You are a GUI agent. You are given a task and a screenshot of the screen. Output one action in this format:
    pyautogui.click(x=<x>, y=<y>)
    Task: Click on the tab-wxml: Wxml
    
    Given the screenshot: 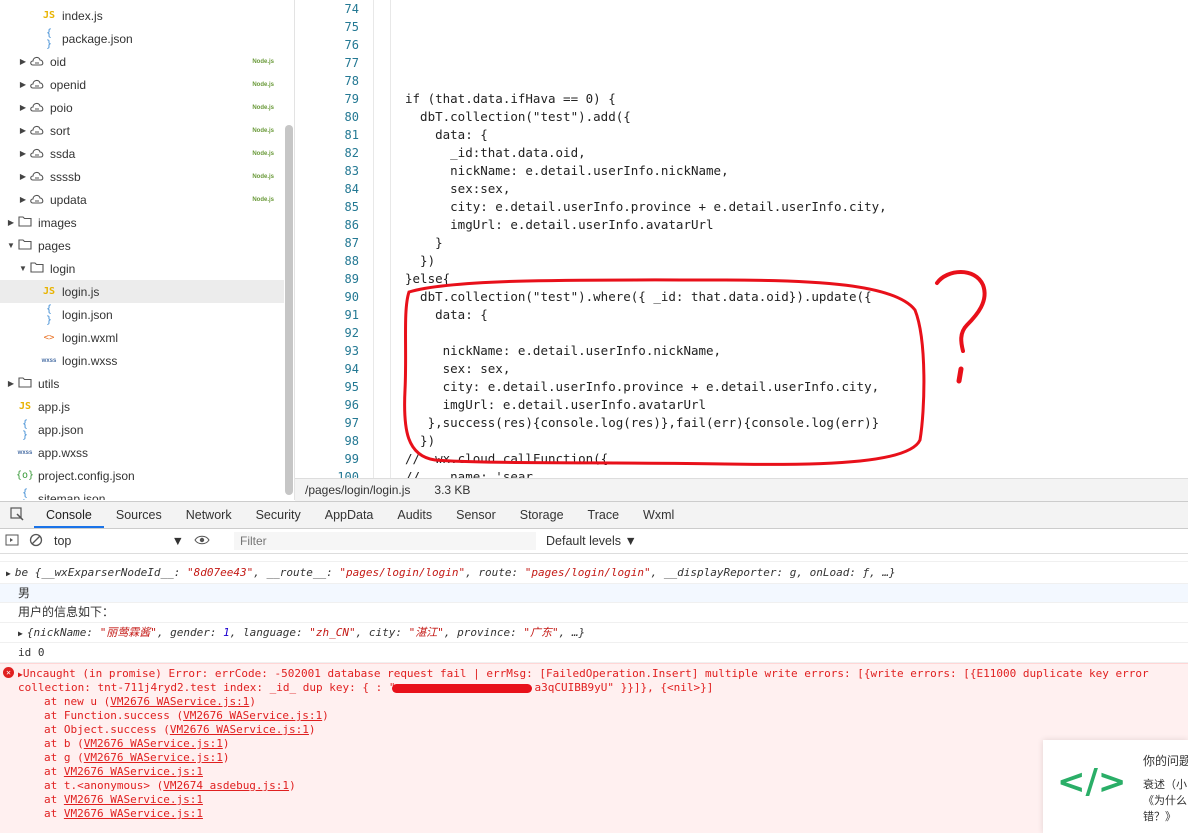 What is the action you would take?
    pyautogui.click(x=658, y=515)
    